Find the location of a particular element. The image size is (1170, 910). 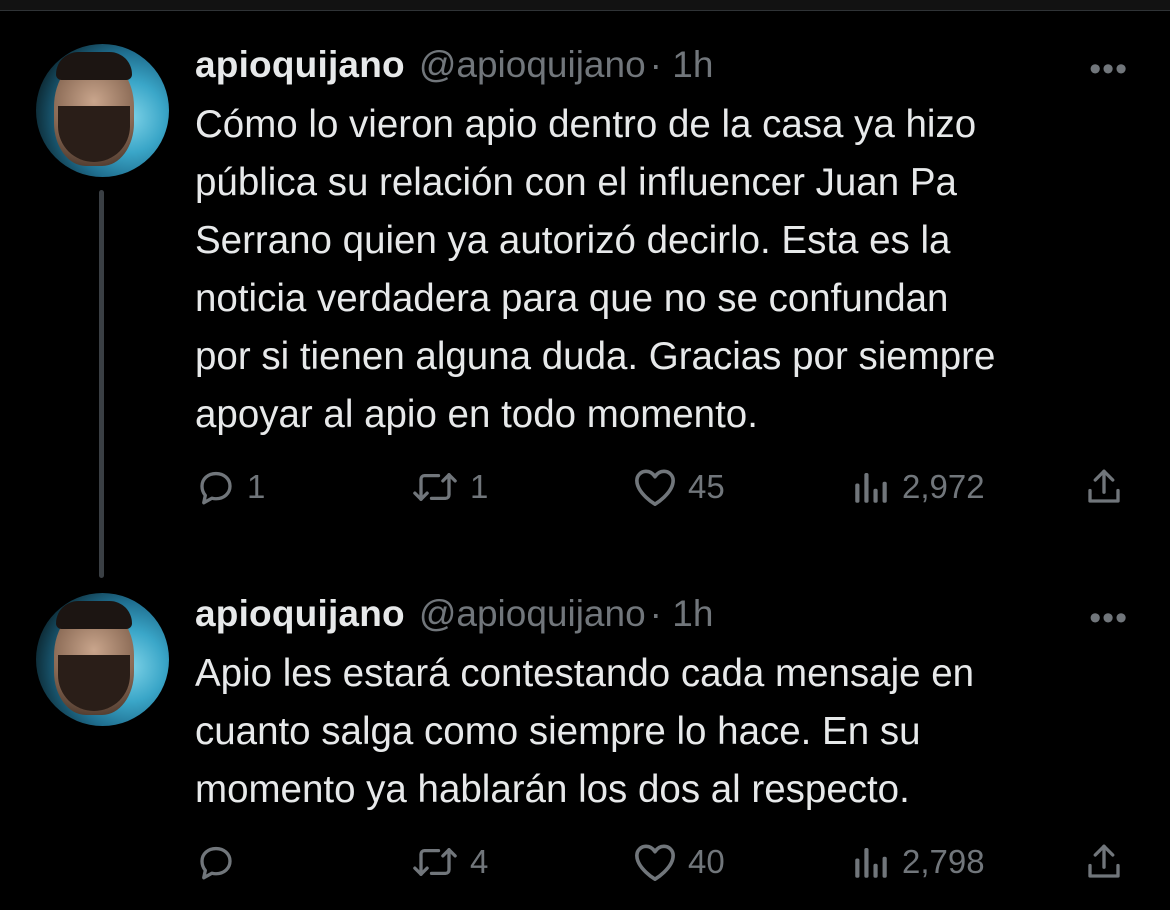

tweet-text-line: momento ya hablarán los dos al respecto. is located at coordinates (552, 789).